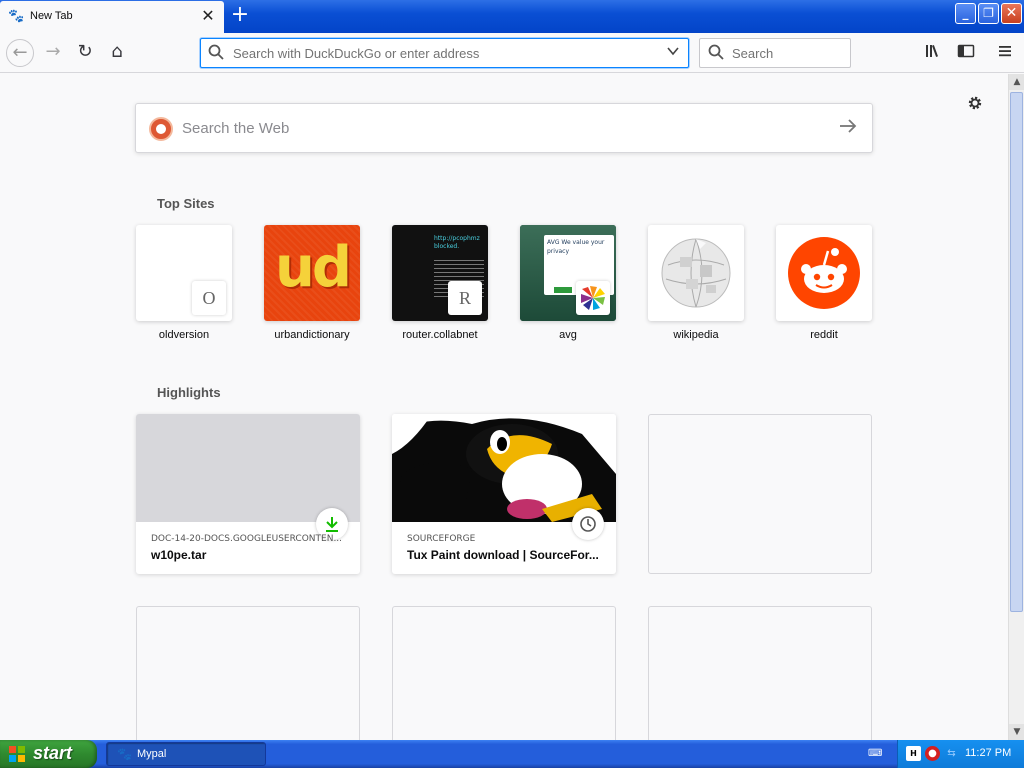 This screenshot has height=768, width=1024. I want to click on top-site-wikipedia: wikipedia, so click(696, 283).